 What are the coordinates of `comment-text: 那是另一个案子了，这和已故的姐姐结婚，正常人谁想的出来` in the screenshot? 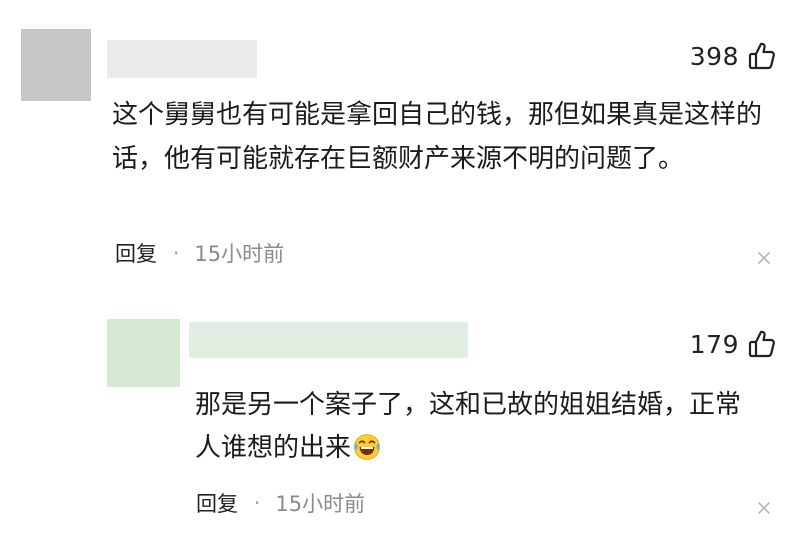 It's located at (468, 426).